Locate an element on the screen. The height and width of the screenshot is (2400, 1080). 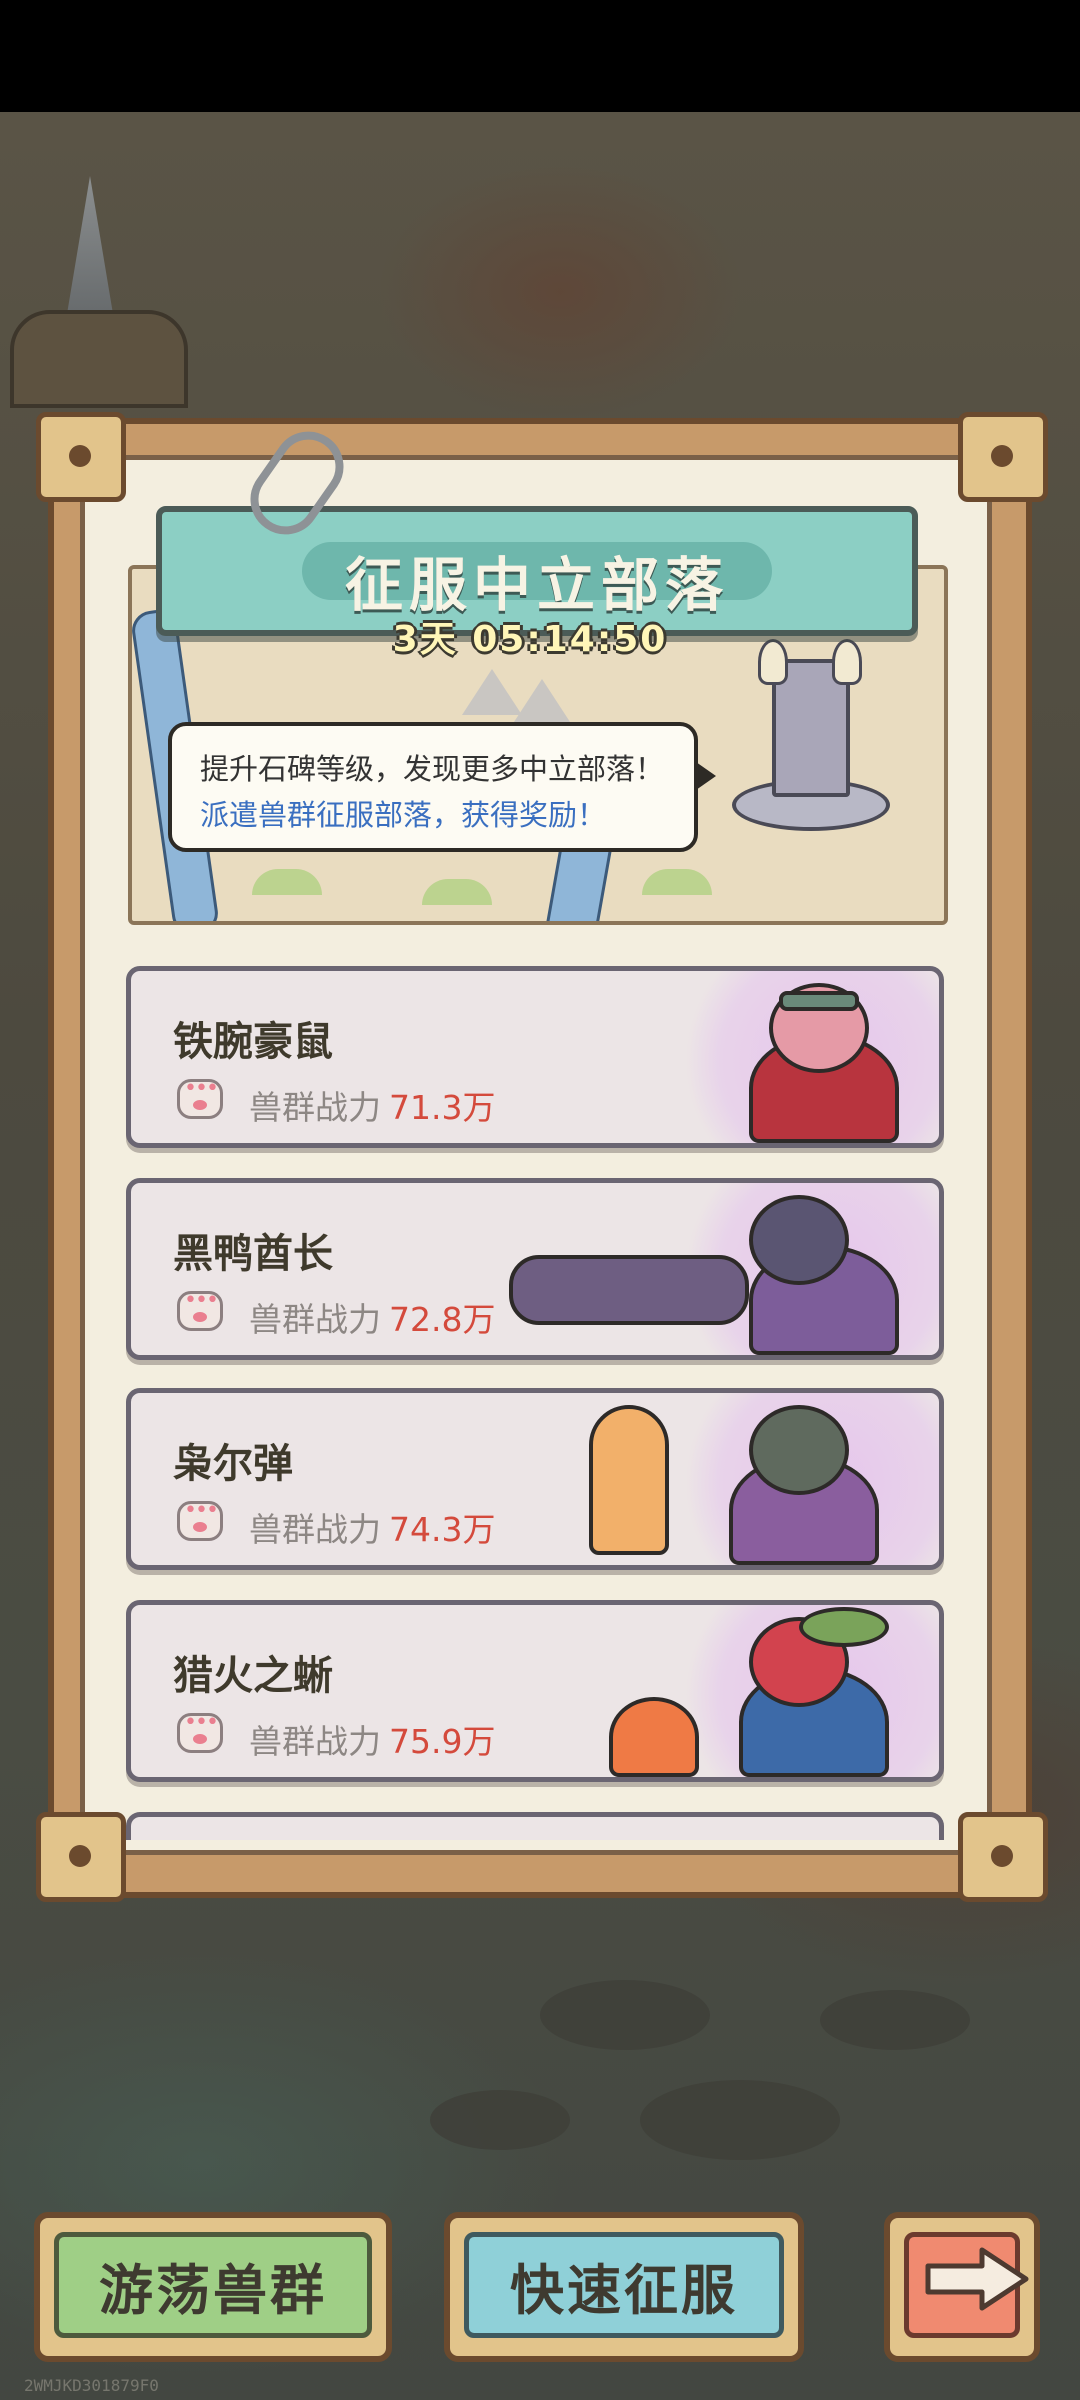
mountain is located at coordinates (542, 702).